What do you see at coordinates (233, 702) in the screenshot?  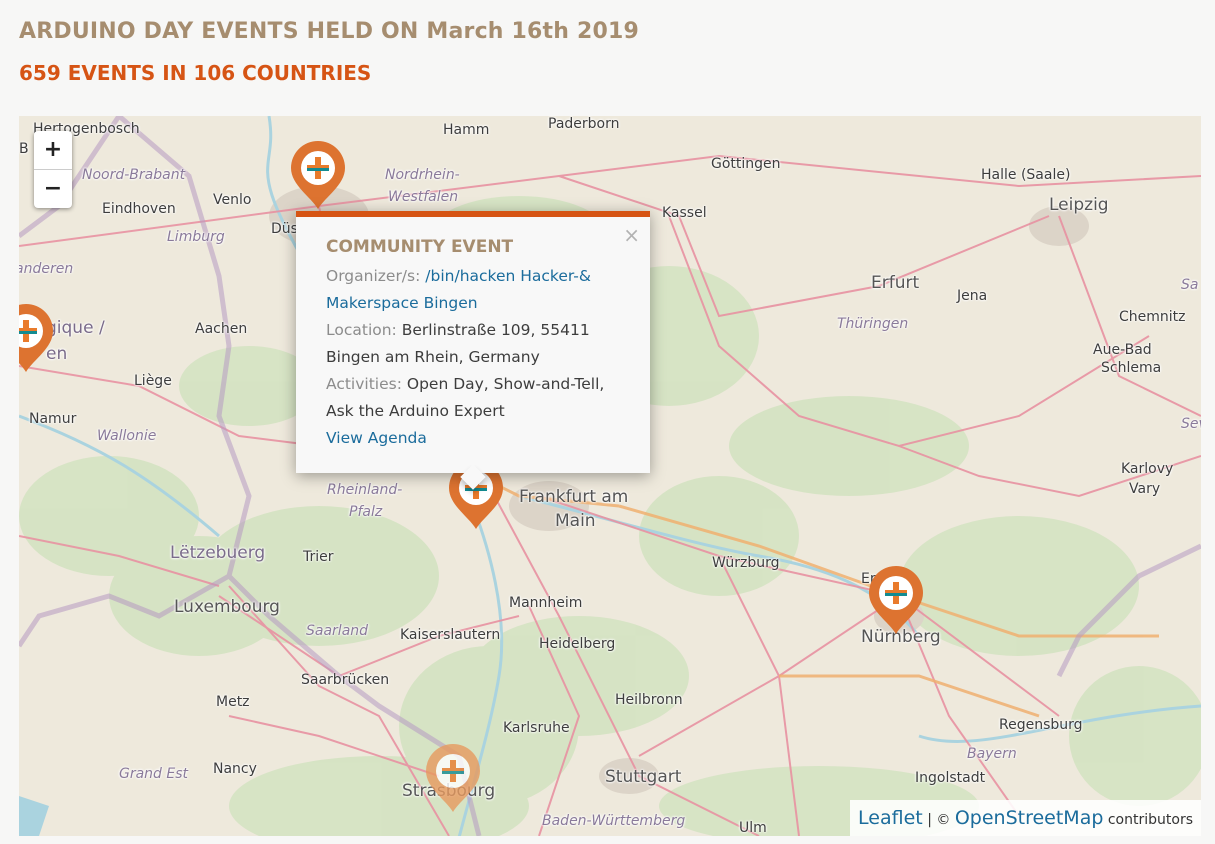 I see `place-label: Metz` at bounding box center [233, 702].